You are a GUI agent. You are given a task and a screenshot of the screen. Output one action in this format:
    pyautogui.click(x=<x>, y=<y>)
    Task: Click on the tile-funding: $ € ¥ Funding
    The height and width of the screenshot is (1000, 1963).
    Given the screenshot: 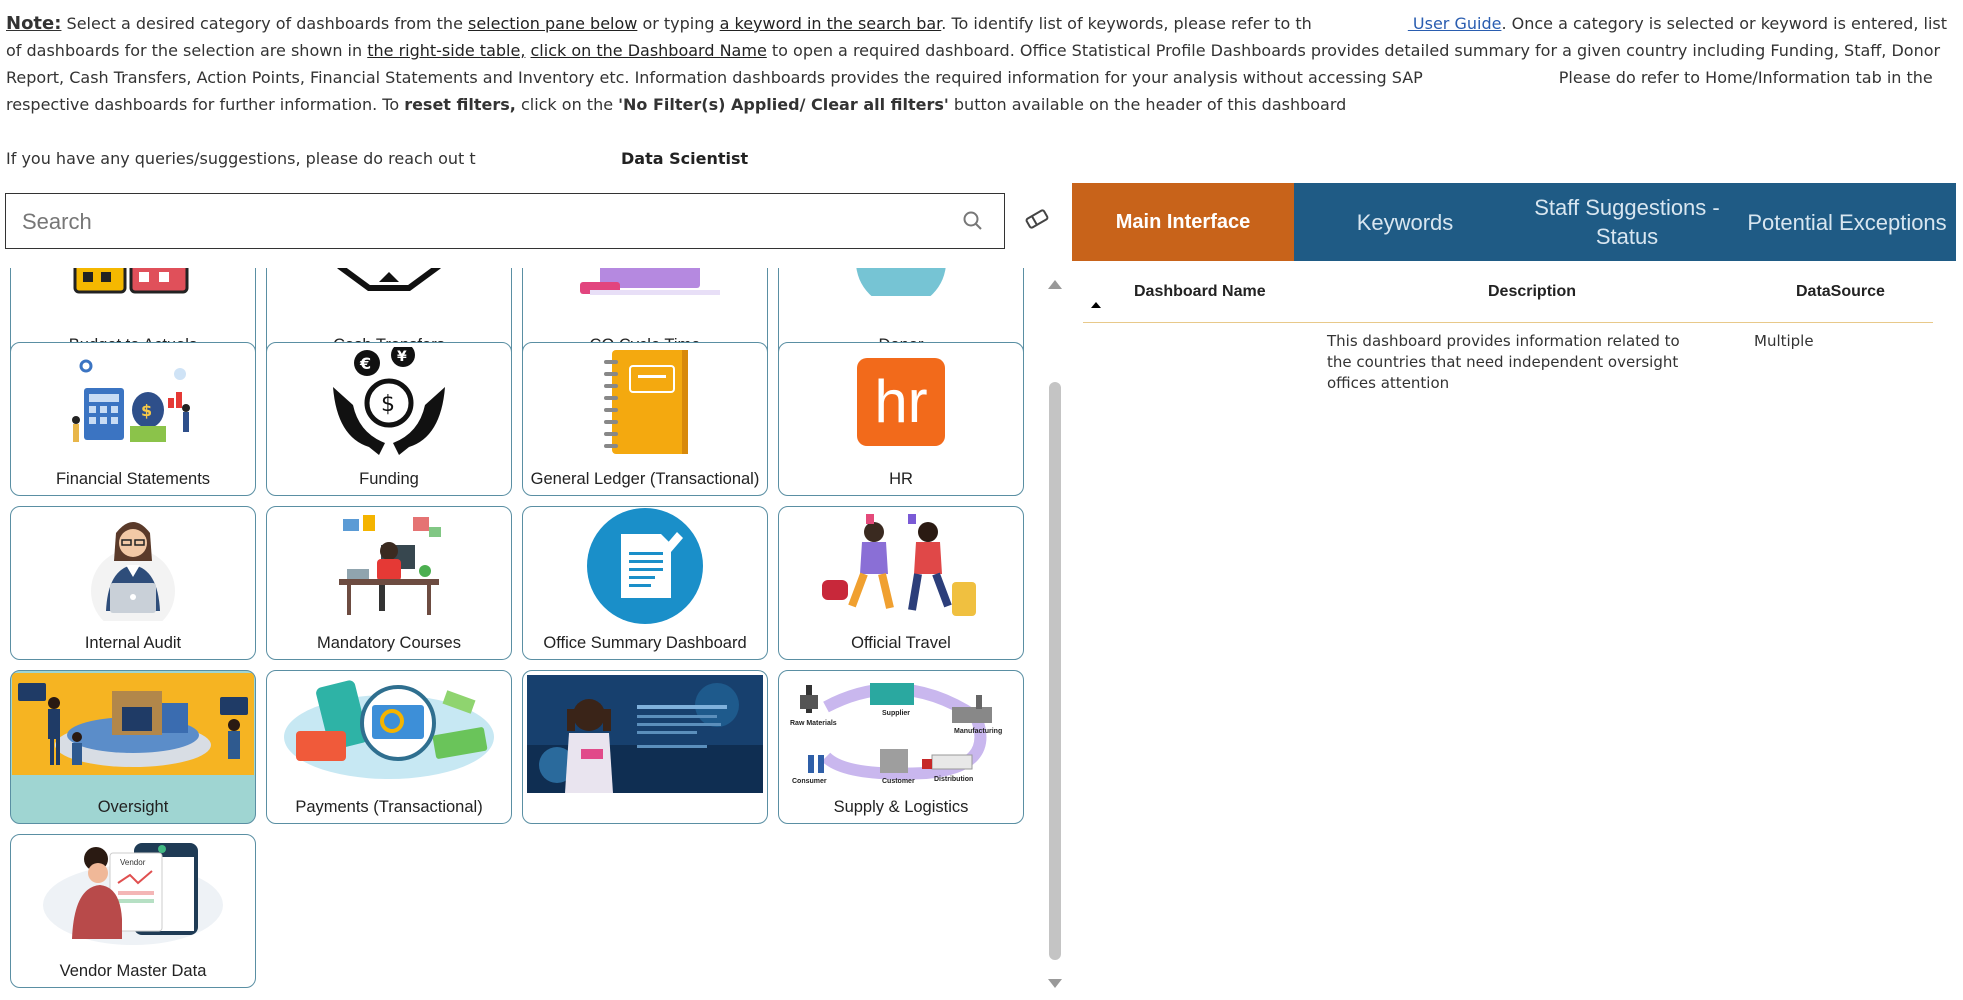 What is the action you would take?
    pyautogui.click(x=389, y=419)
    